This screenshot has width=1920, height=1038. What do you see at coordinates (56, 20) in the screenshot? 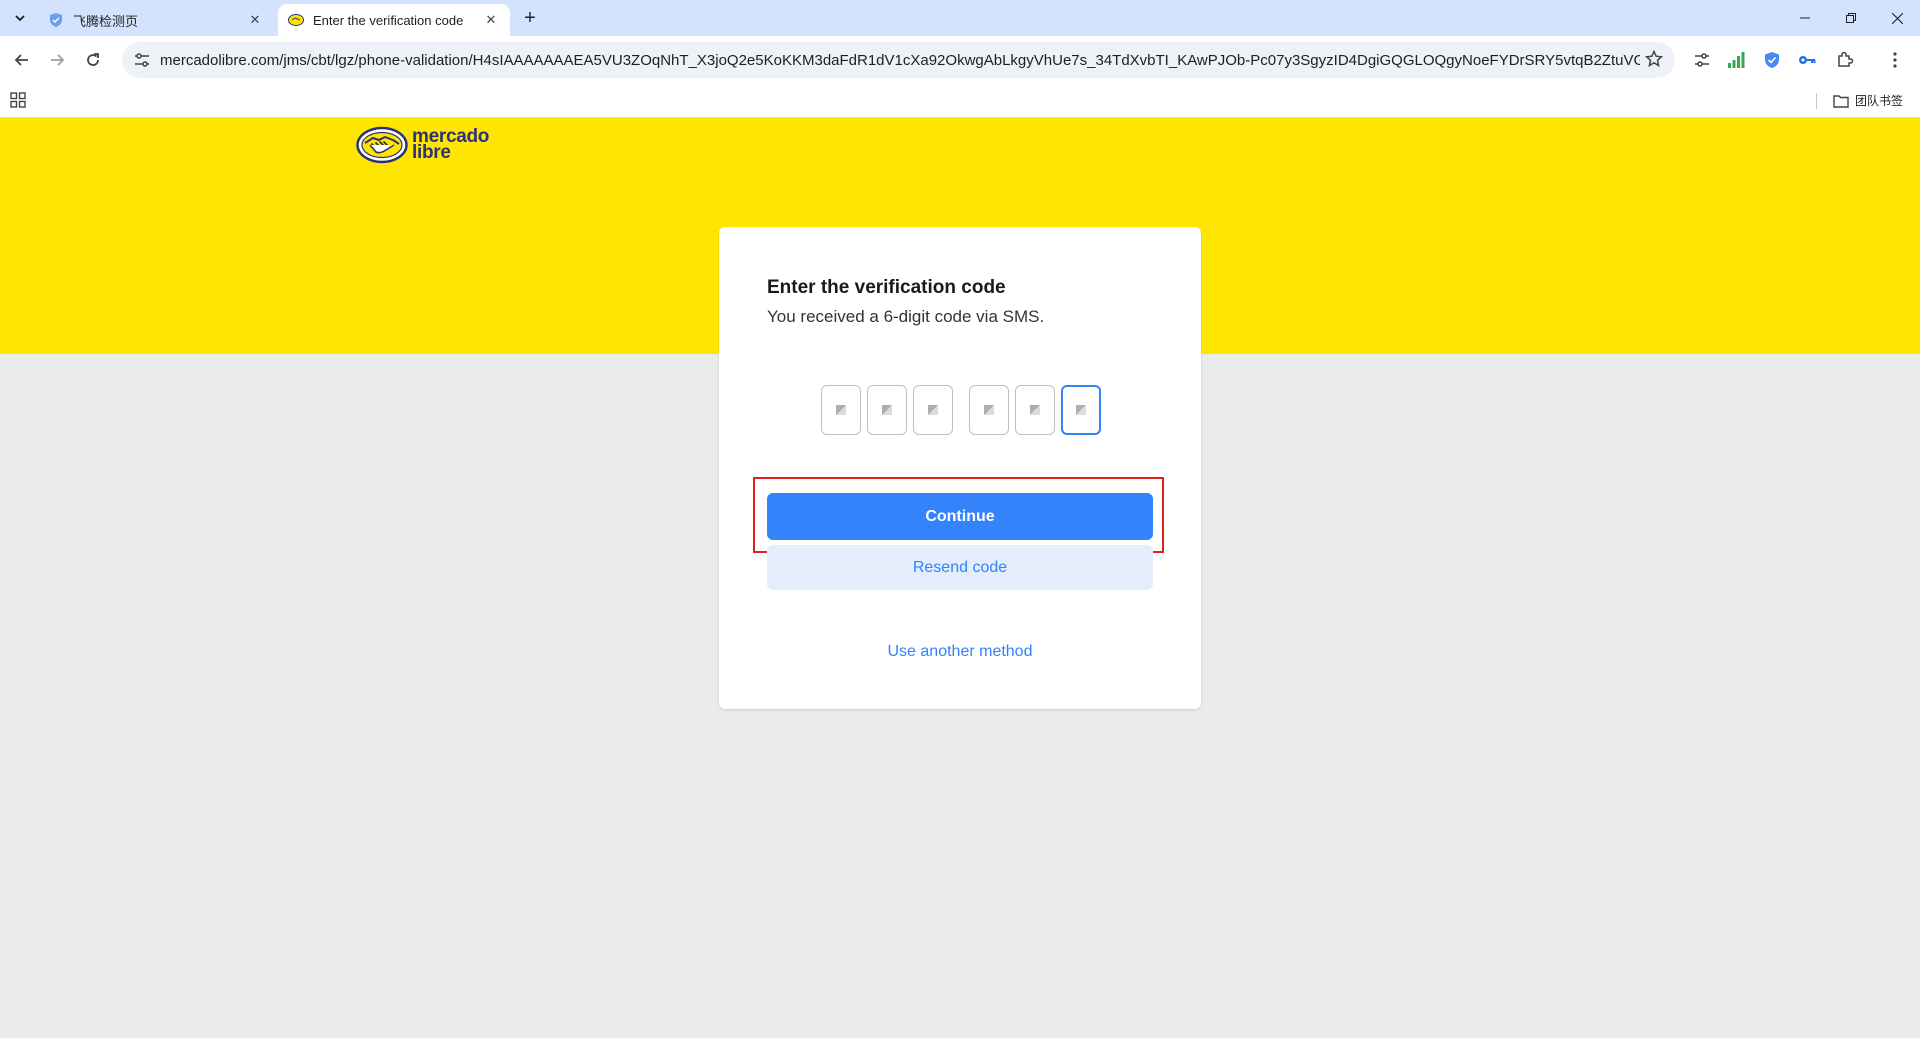
I see `shield-icon` at bounding box center [56, 20].